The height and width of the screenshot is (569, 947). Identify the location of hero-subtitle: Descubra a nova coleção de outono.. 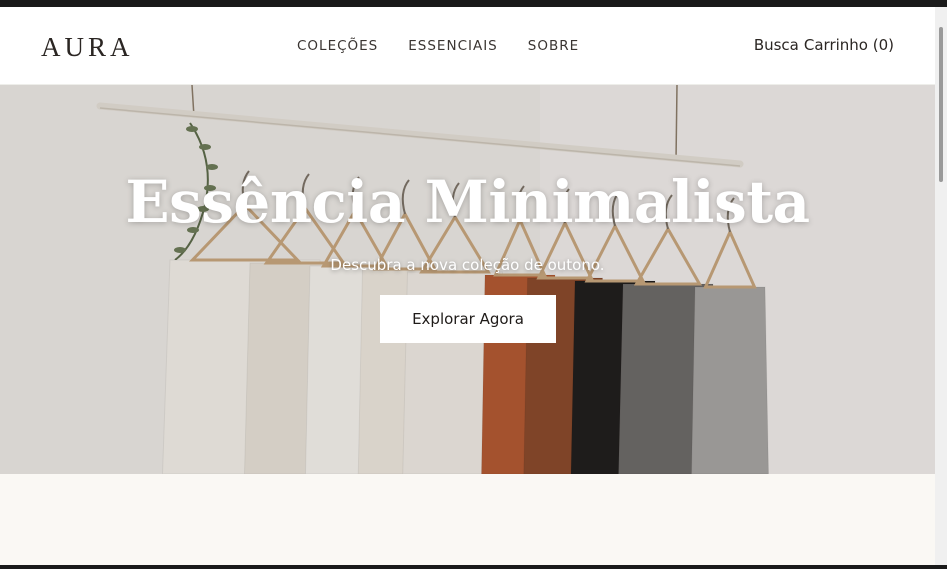
(467, 265).